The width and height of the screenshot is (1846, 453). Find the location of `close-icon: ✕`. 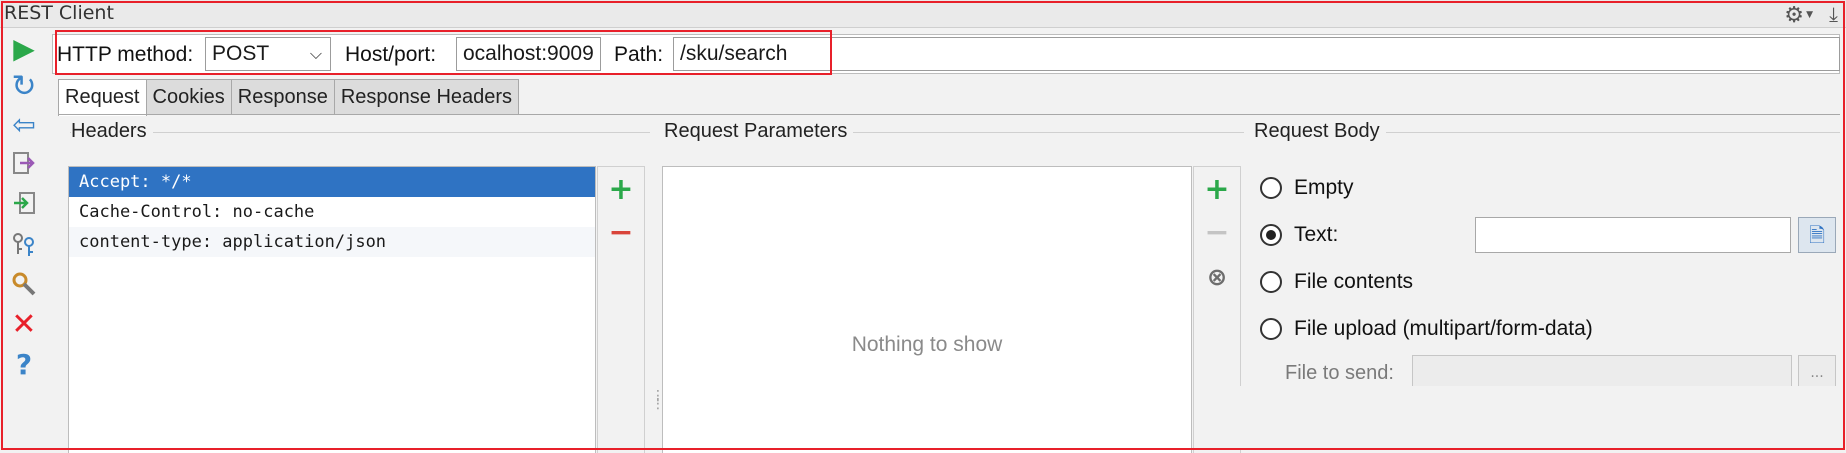

close-icon: ✕ is located at coordinates (24, 324).